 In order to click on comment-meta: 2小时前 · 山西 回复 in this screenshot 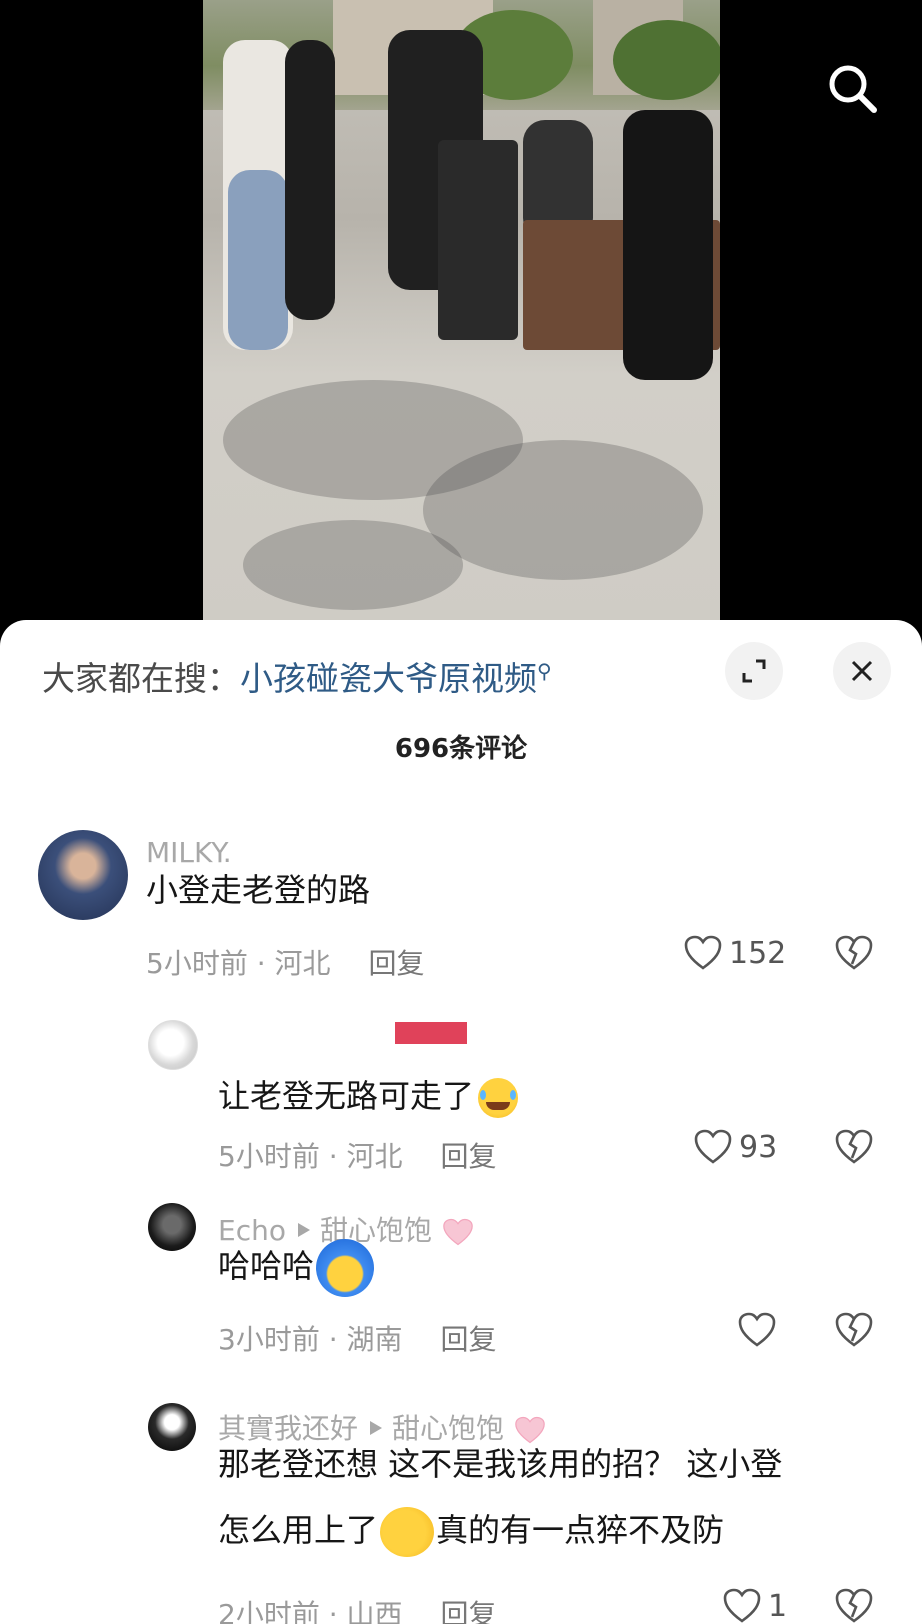, I will do `click(357, 1608)`.